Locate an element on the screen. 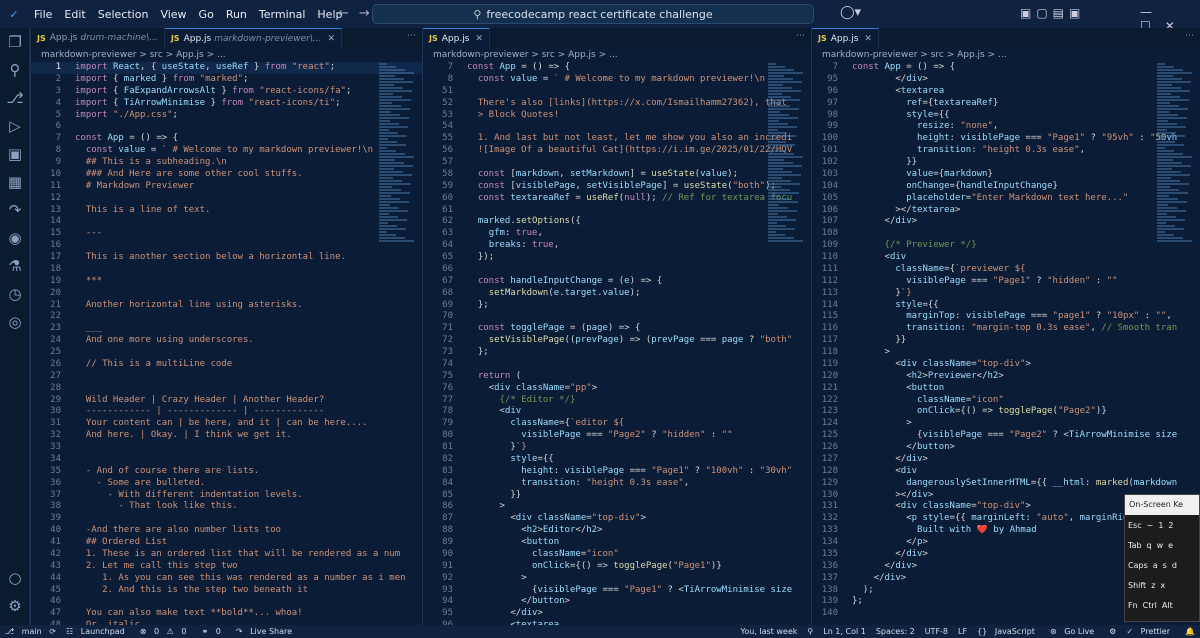 This screenshot has width=1200, height=638. code-line: 27 is located at coordinates (226, 377).